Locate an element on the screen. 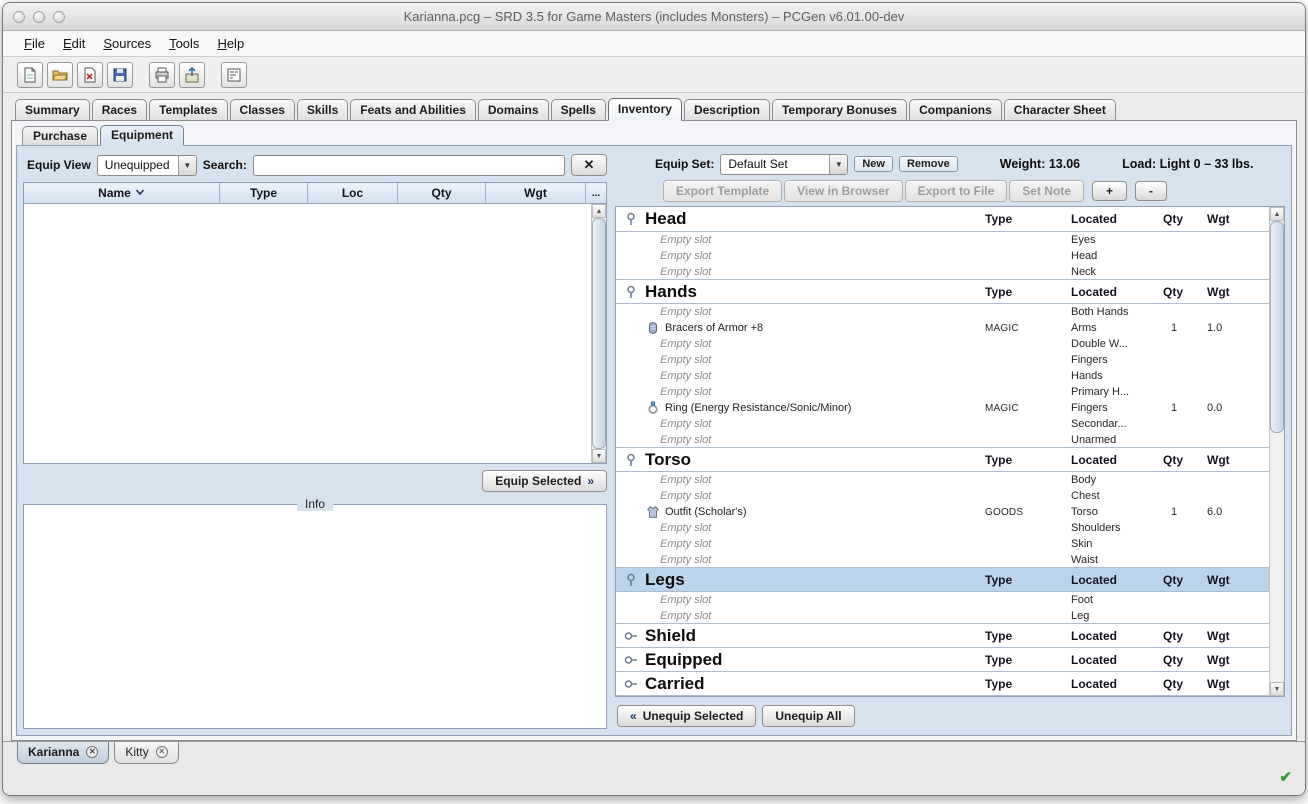 Image resolution: width=1308 pixels, height=804 pixels. equip-set-scrollbar: ▲ ▼ is located at coordinates (1276, 451).